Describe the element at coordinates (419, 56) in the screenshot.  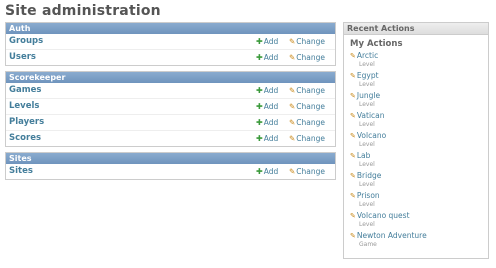
I see `action-link: ✎Arctic` at that location.